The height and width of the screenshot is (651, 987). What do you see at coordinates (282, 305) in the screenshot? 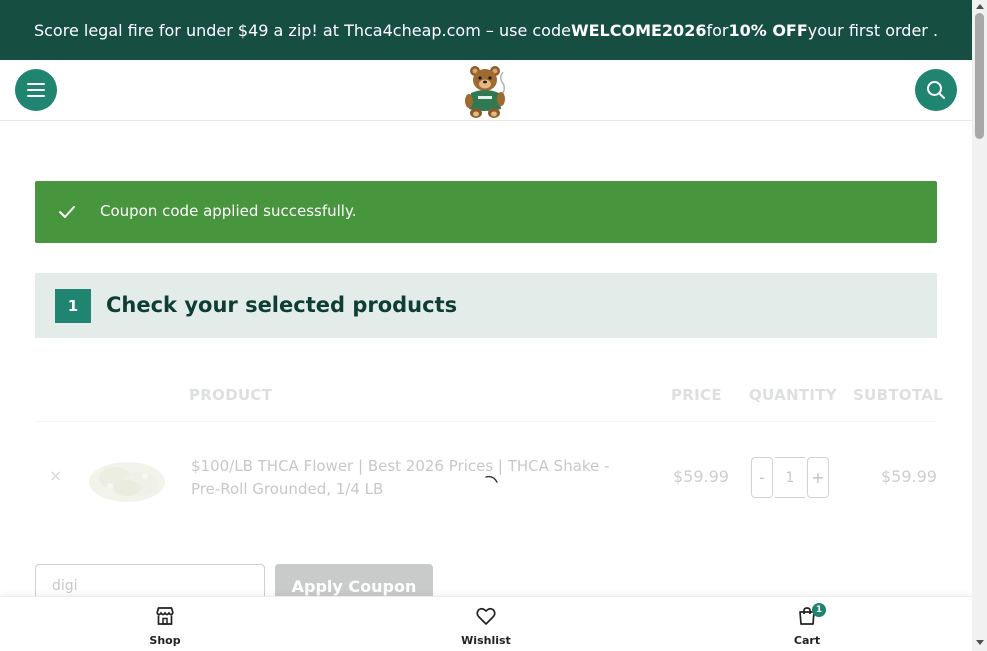
I see `step-title: Check your selected products` at bounding box center [282, 305].